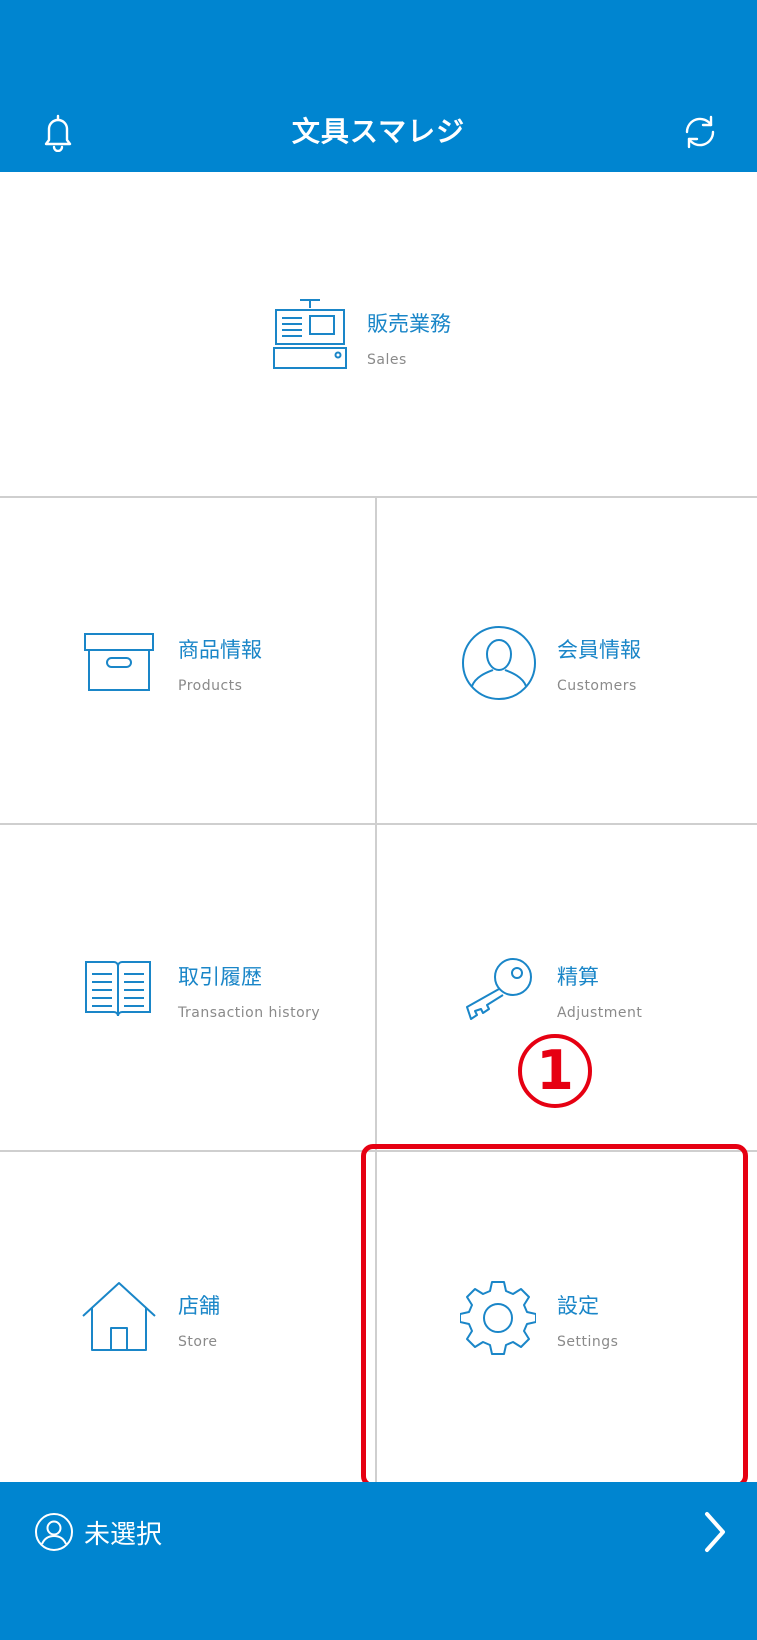  Describe the element at coordinates (119, 1316) in the screenshot. I see `house-icon` at that location.